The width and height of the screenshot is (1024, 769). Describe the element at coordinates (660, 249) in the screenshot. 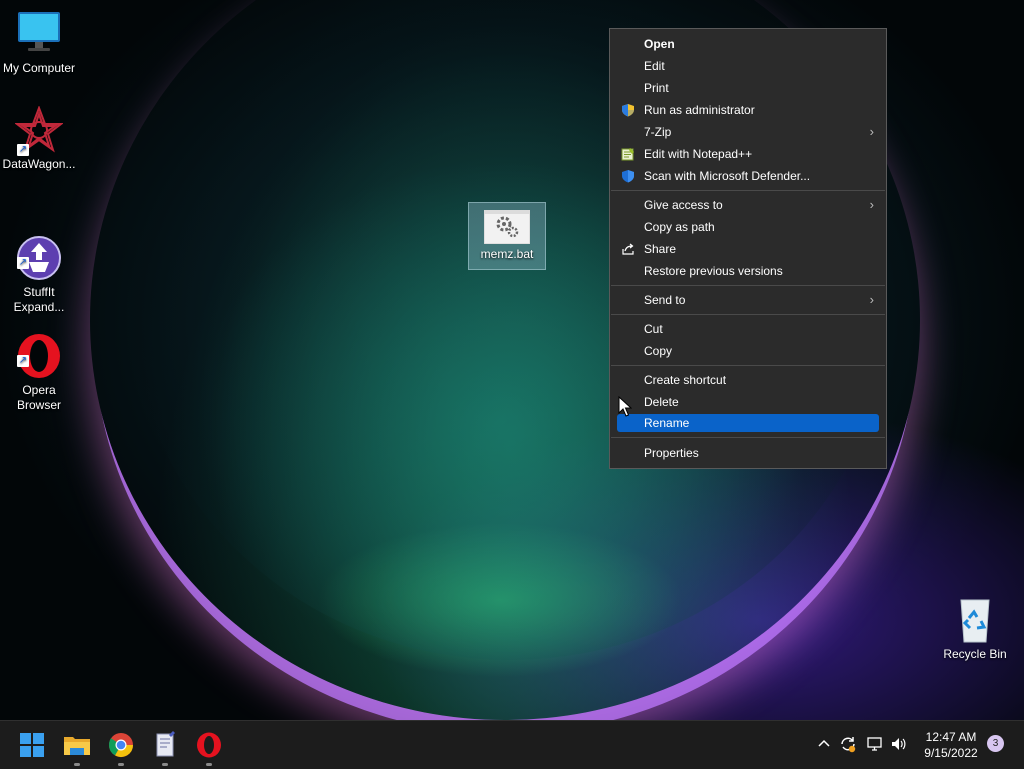

I see `menu-item-label: Share` at that location.